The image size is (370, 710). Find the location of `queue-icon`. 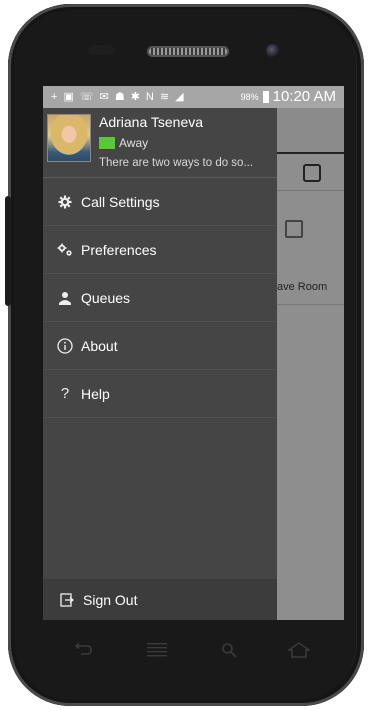

queue-icon is located at coordinates (65, 298).